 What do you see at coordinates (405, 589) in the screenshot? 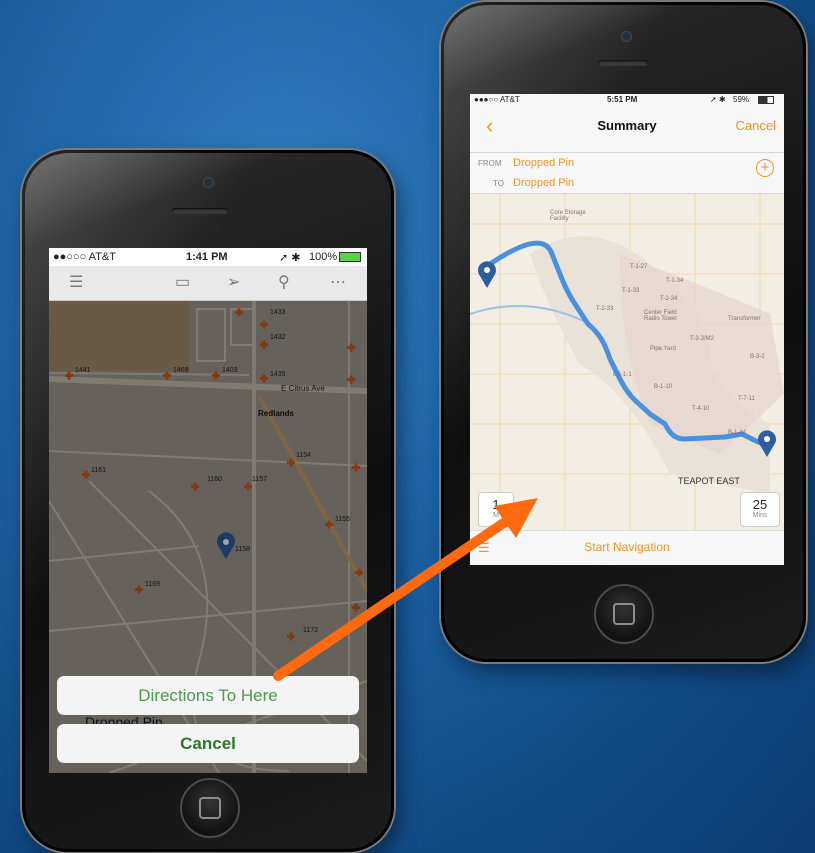
I see `transition-arrow` at bounding box center [405, 589].